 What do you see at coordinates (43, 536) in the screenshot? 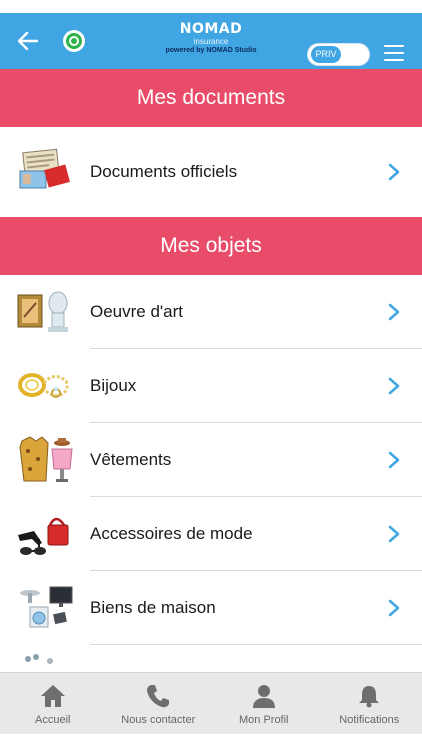
I see `fashion-accessories-icon` at bounding box center [43, 536].